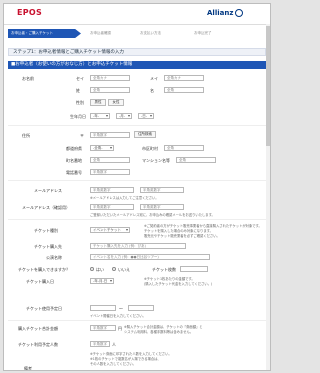 The image size is (320, 373). Describe the element at coordinates (141, 308) in the screenshot. I see `use-date-to-input` at that location.